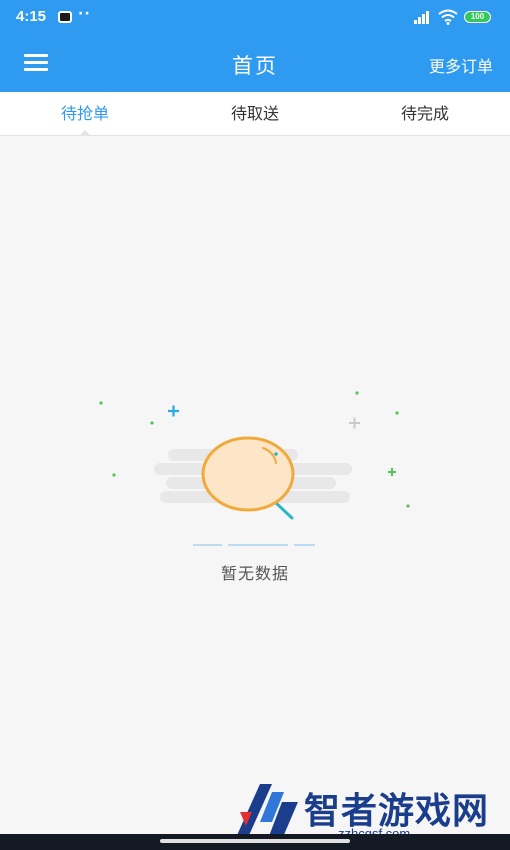  I want to click on empty-state-message: 暂无数据, so click(254, 573).